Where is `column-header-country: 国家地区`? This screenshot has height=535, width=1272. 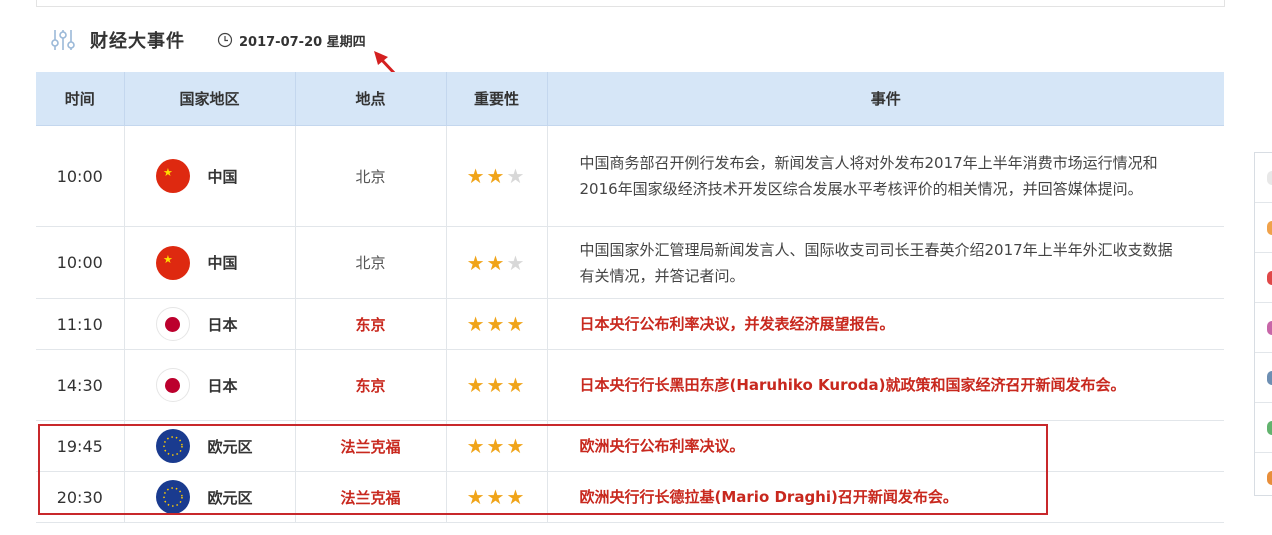 column-header-country: 国家地区 is located at coordinates (210, 99).